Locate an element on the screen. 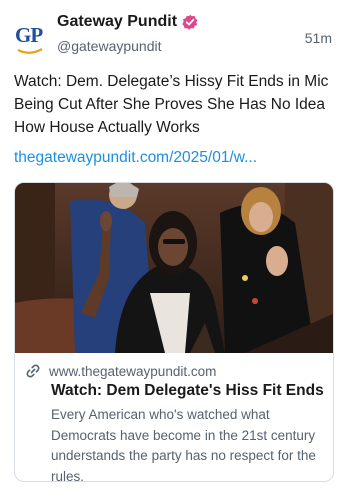 The width and height of the screenshot is (348, 500). post-header: GP Gateway Pundit @gatewaypundit 51m is located at coordinates (174, 30).